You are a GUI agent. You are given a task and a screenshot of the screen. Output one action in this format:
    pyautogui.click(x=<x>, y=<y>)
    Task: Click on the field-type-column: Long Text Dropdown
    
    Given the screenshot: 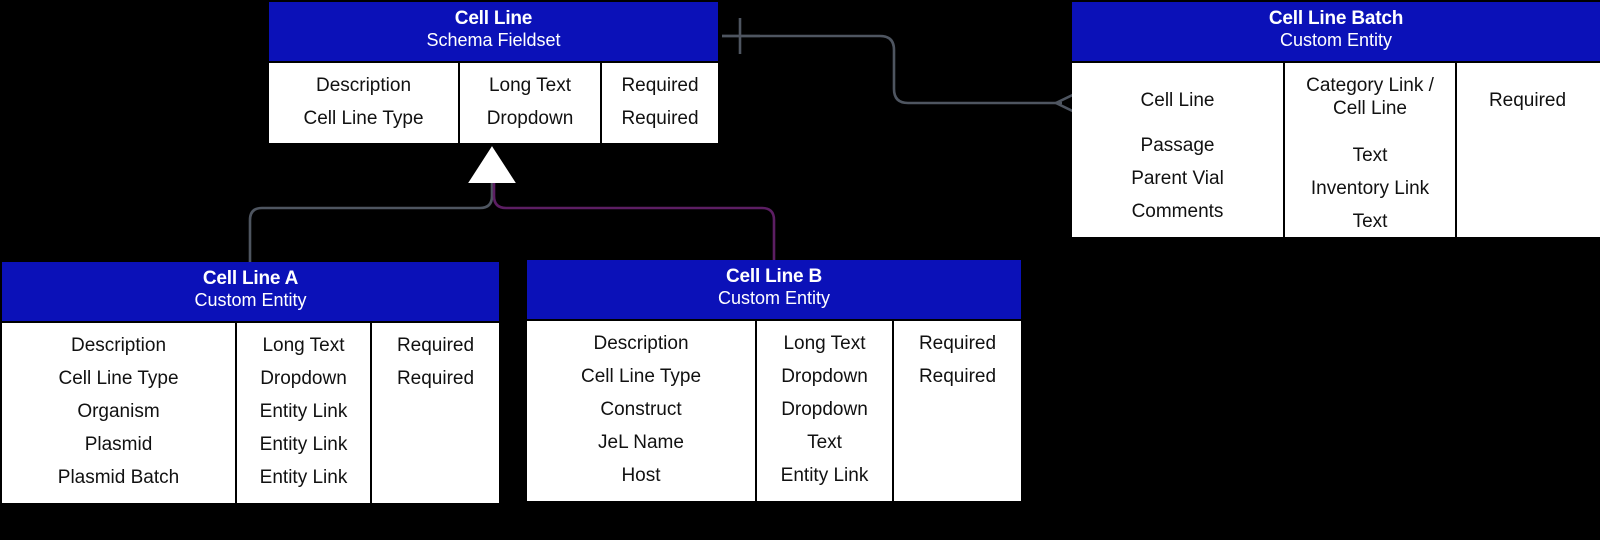 What is the action you would take?
    pyautogui.click(x=529, y=102)
    